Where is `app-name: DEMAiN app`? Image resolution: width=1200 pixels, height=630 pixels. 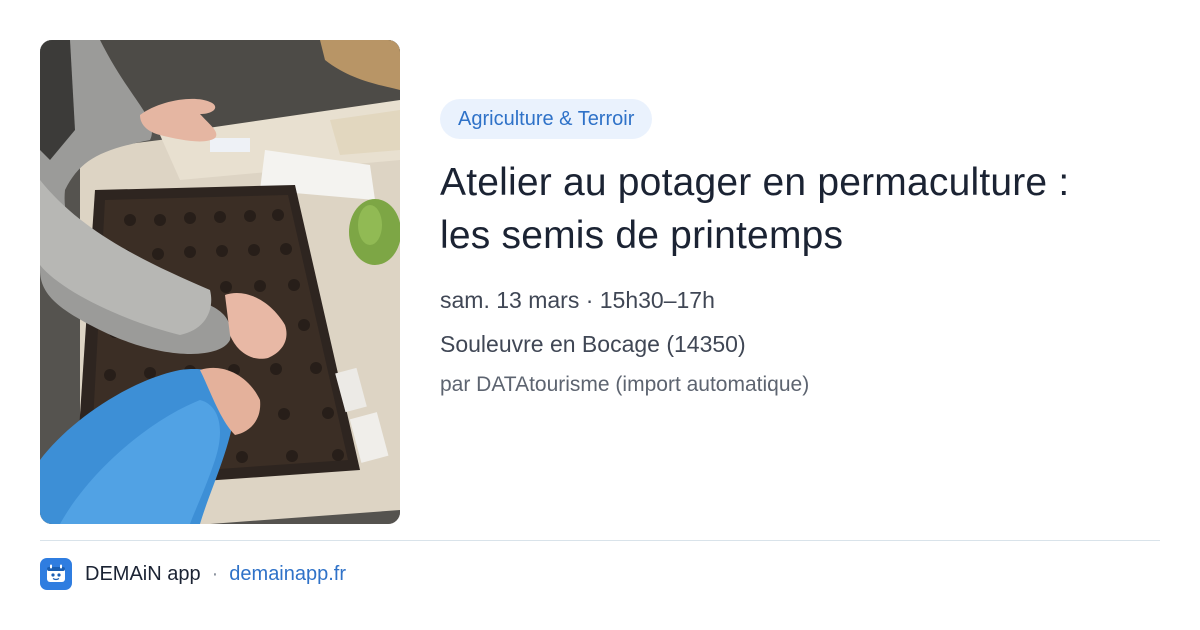
app-name: DEMAiN app is located at coordinates (143, 573).